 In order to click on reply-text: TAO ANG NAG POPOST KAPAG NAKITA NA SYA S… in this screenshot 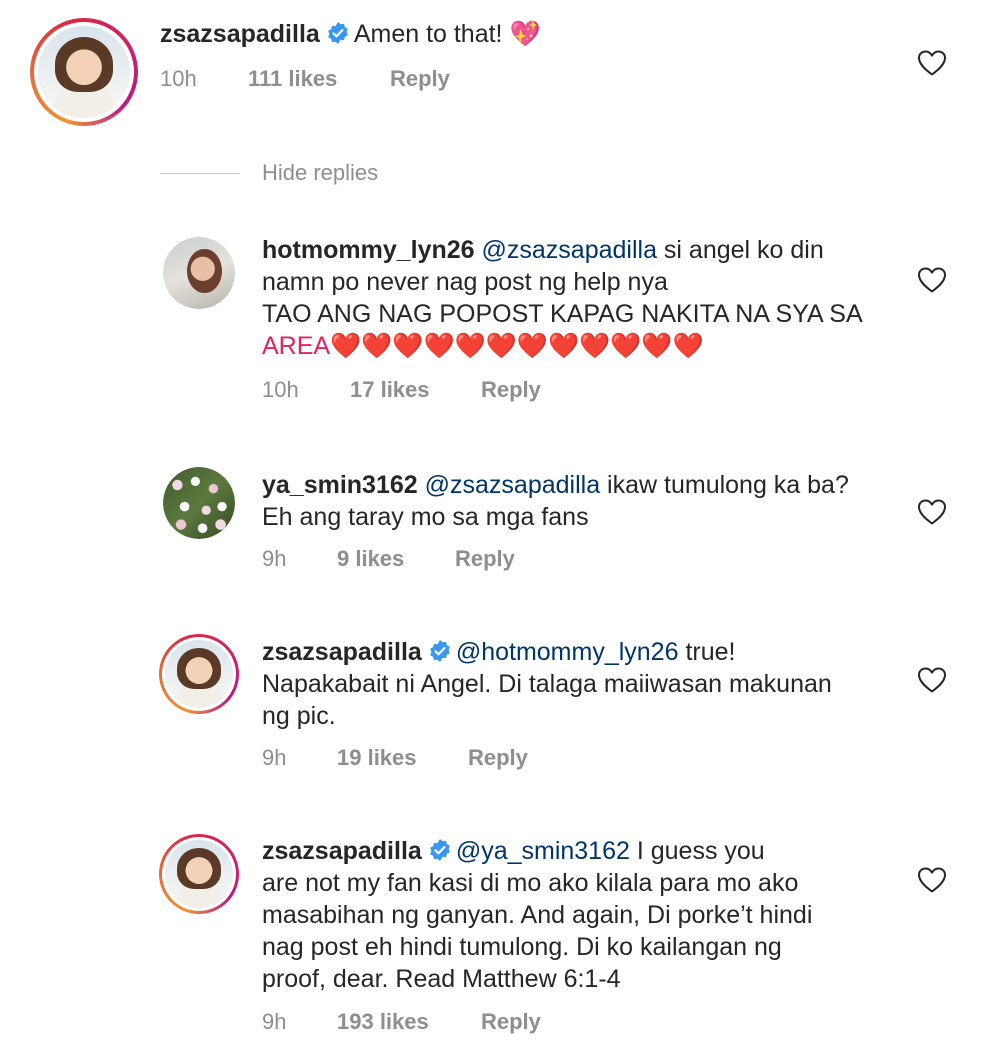, I will do `click(562, 314)`.